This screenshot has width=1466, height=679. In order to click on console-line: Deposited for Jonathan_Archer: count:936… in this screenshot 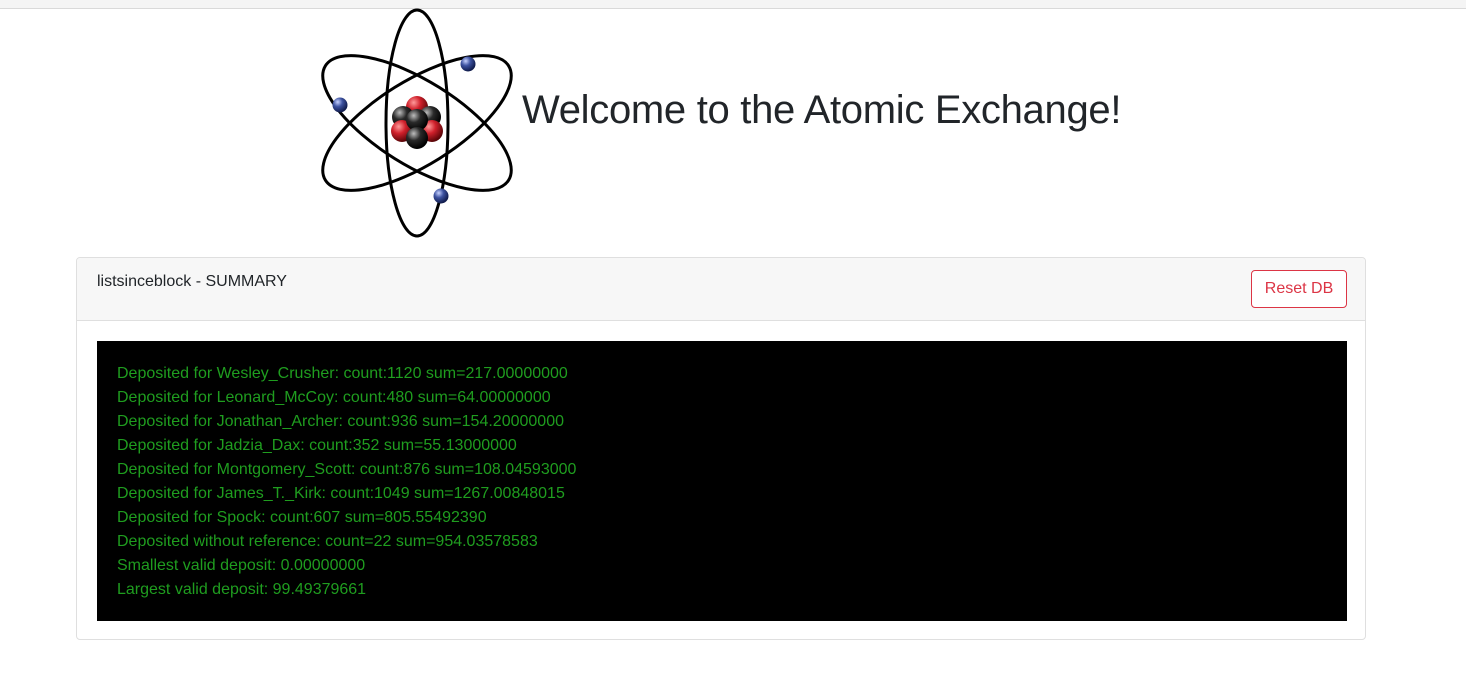, I will do `click(340, 421)`.